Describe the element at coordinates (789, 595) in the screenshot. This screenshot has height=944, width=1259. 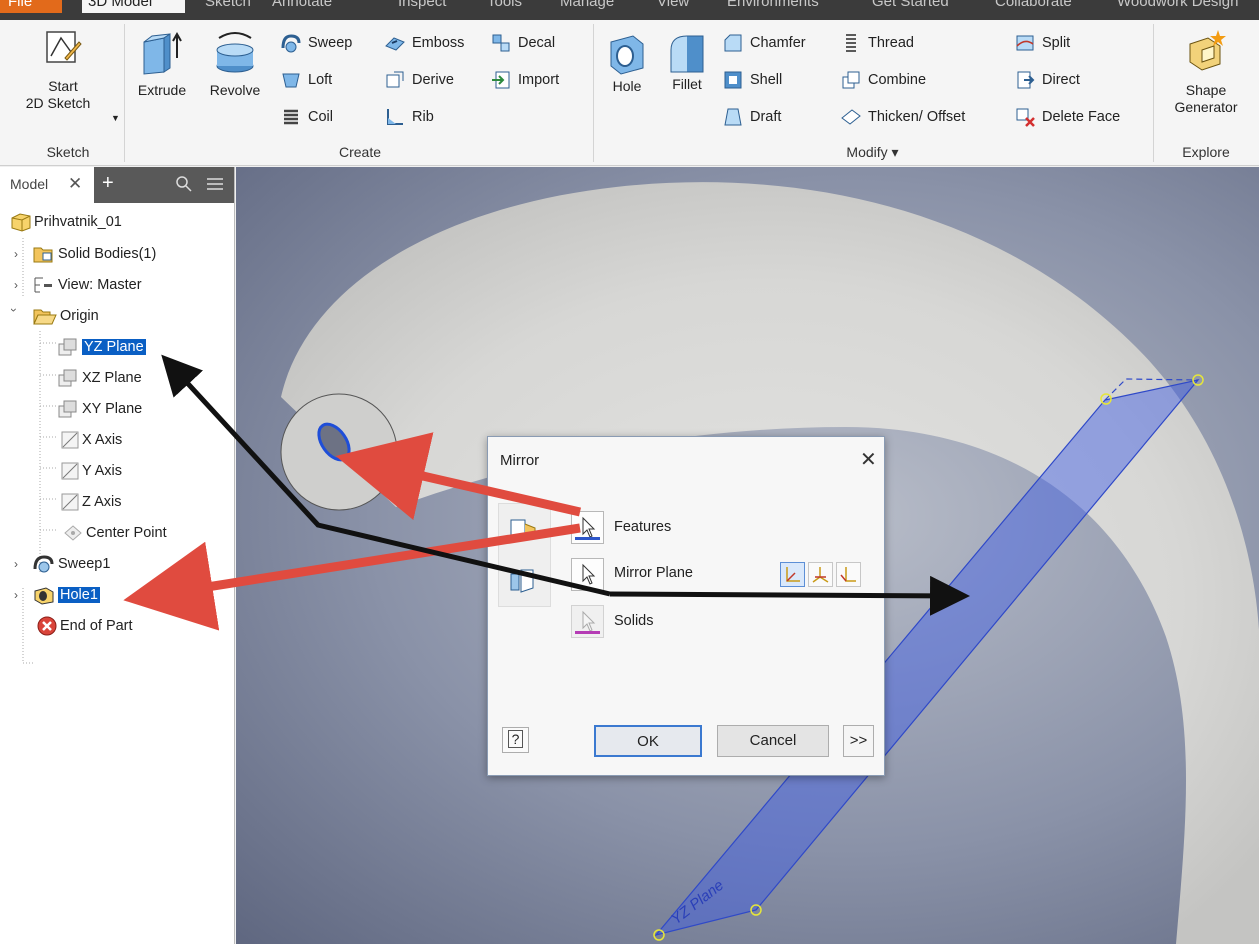
I see `black-arrow-to-plane` at that location.